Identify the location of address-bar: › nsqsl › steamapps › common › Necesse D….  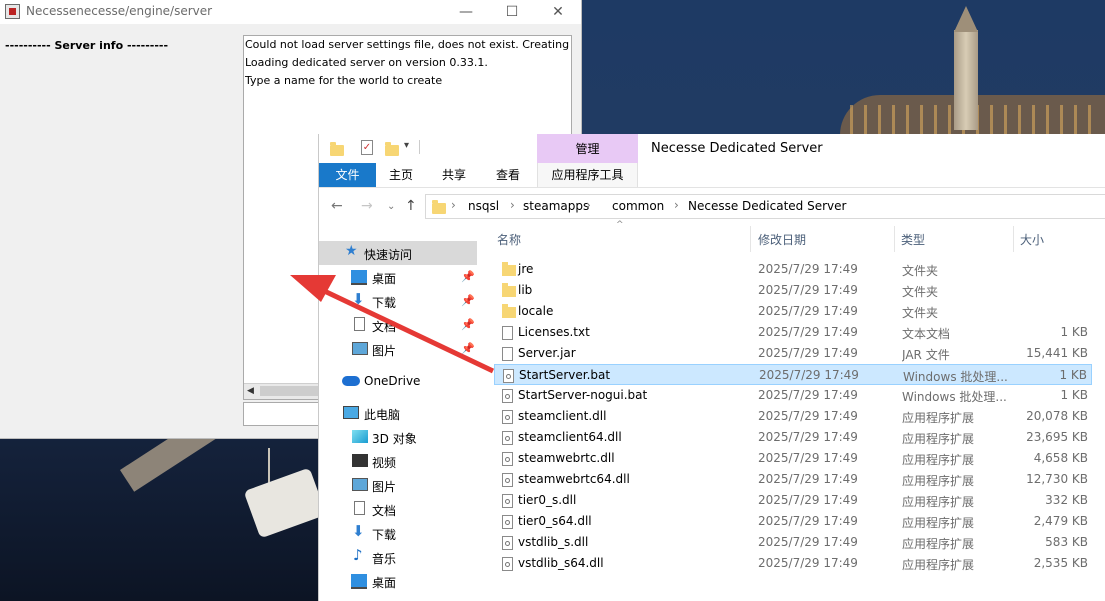
(765, 206).